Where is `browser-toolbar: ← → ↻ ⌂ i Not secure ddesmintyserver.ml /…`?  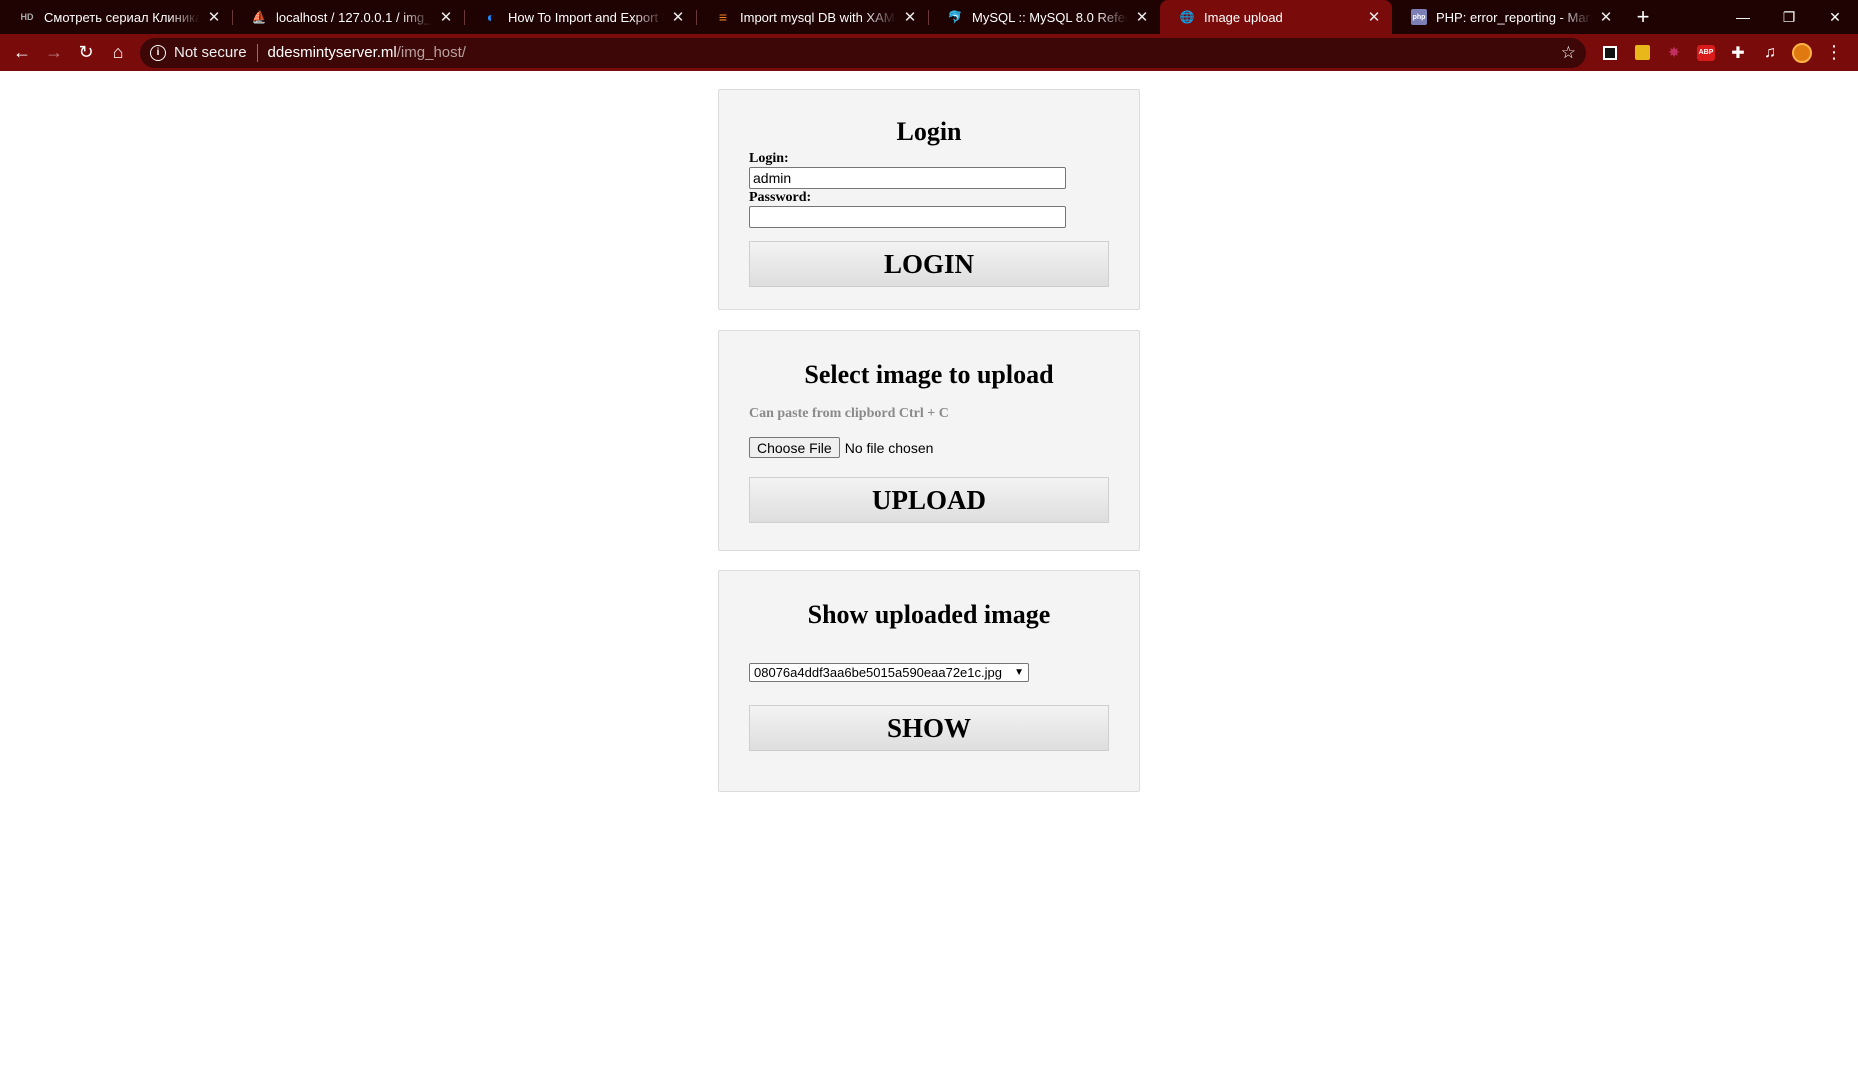
browser-toolbar: ← → ↻ ⌂ i Not secure ddesmintyserver.ml /… is located at coordinates (929, 52).